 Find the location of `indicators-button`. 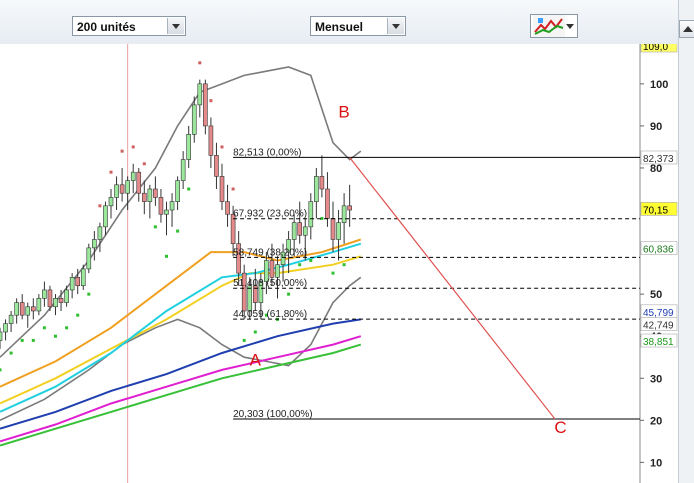

indicators-button is located at coordinates (554, 26).